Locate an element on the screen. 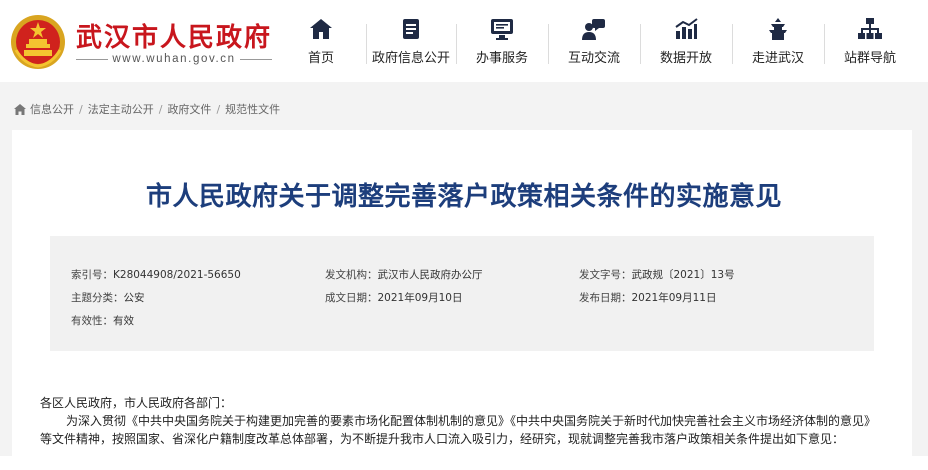  meta-value: 武汉市人民政府办公厅 is located at coordinates (430, 275).